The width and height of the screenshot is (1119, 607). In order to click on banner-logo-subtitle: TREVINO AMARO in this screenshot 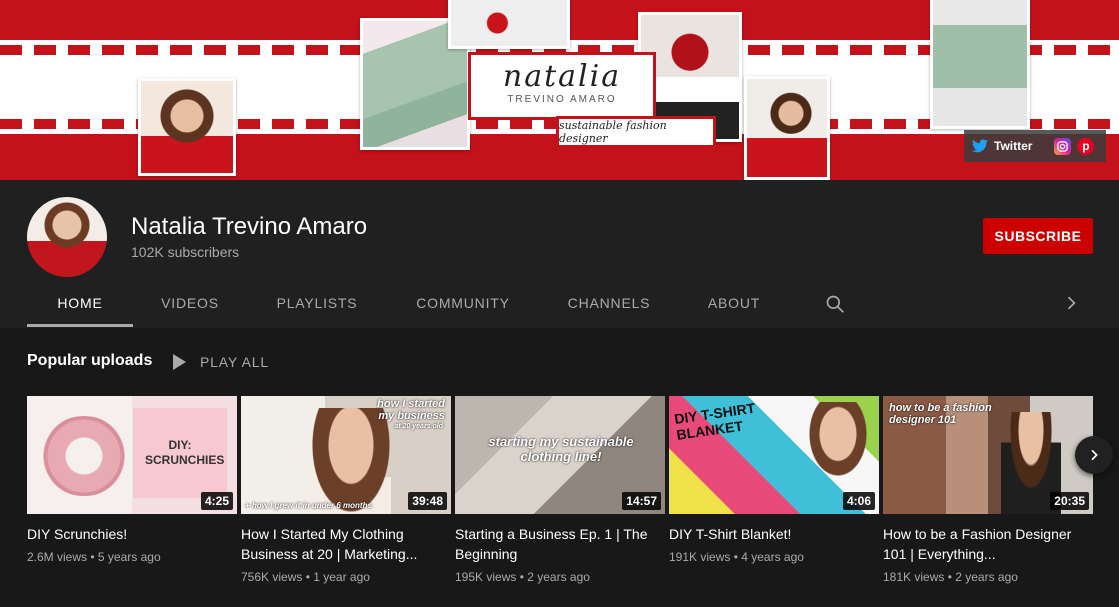, I will do `click(562, 99)`.